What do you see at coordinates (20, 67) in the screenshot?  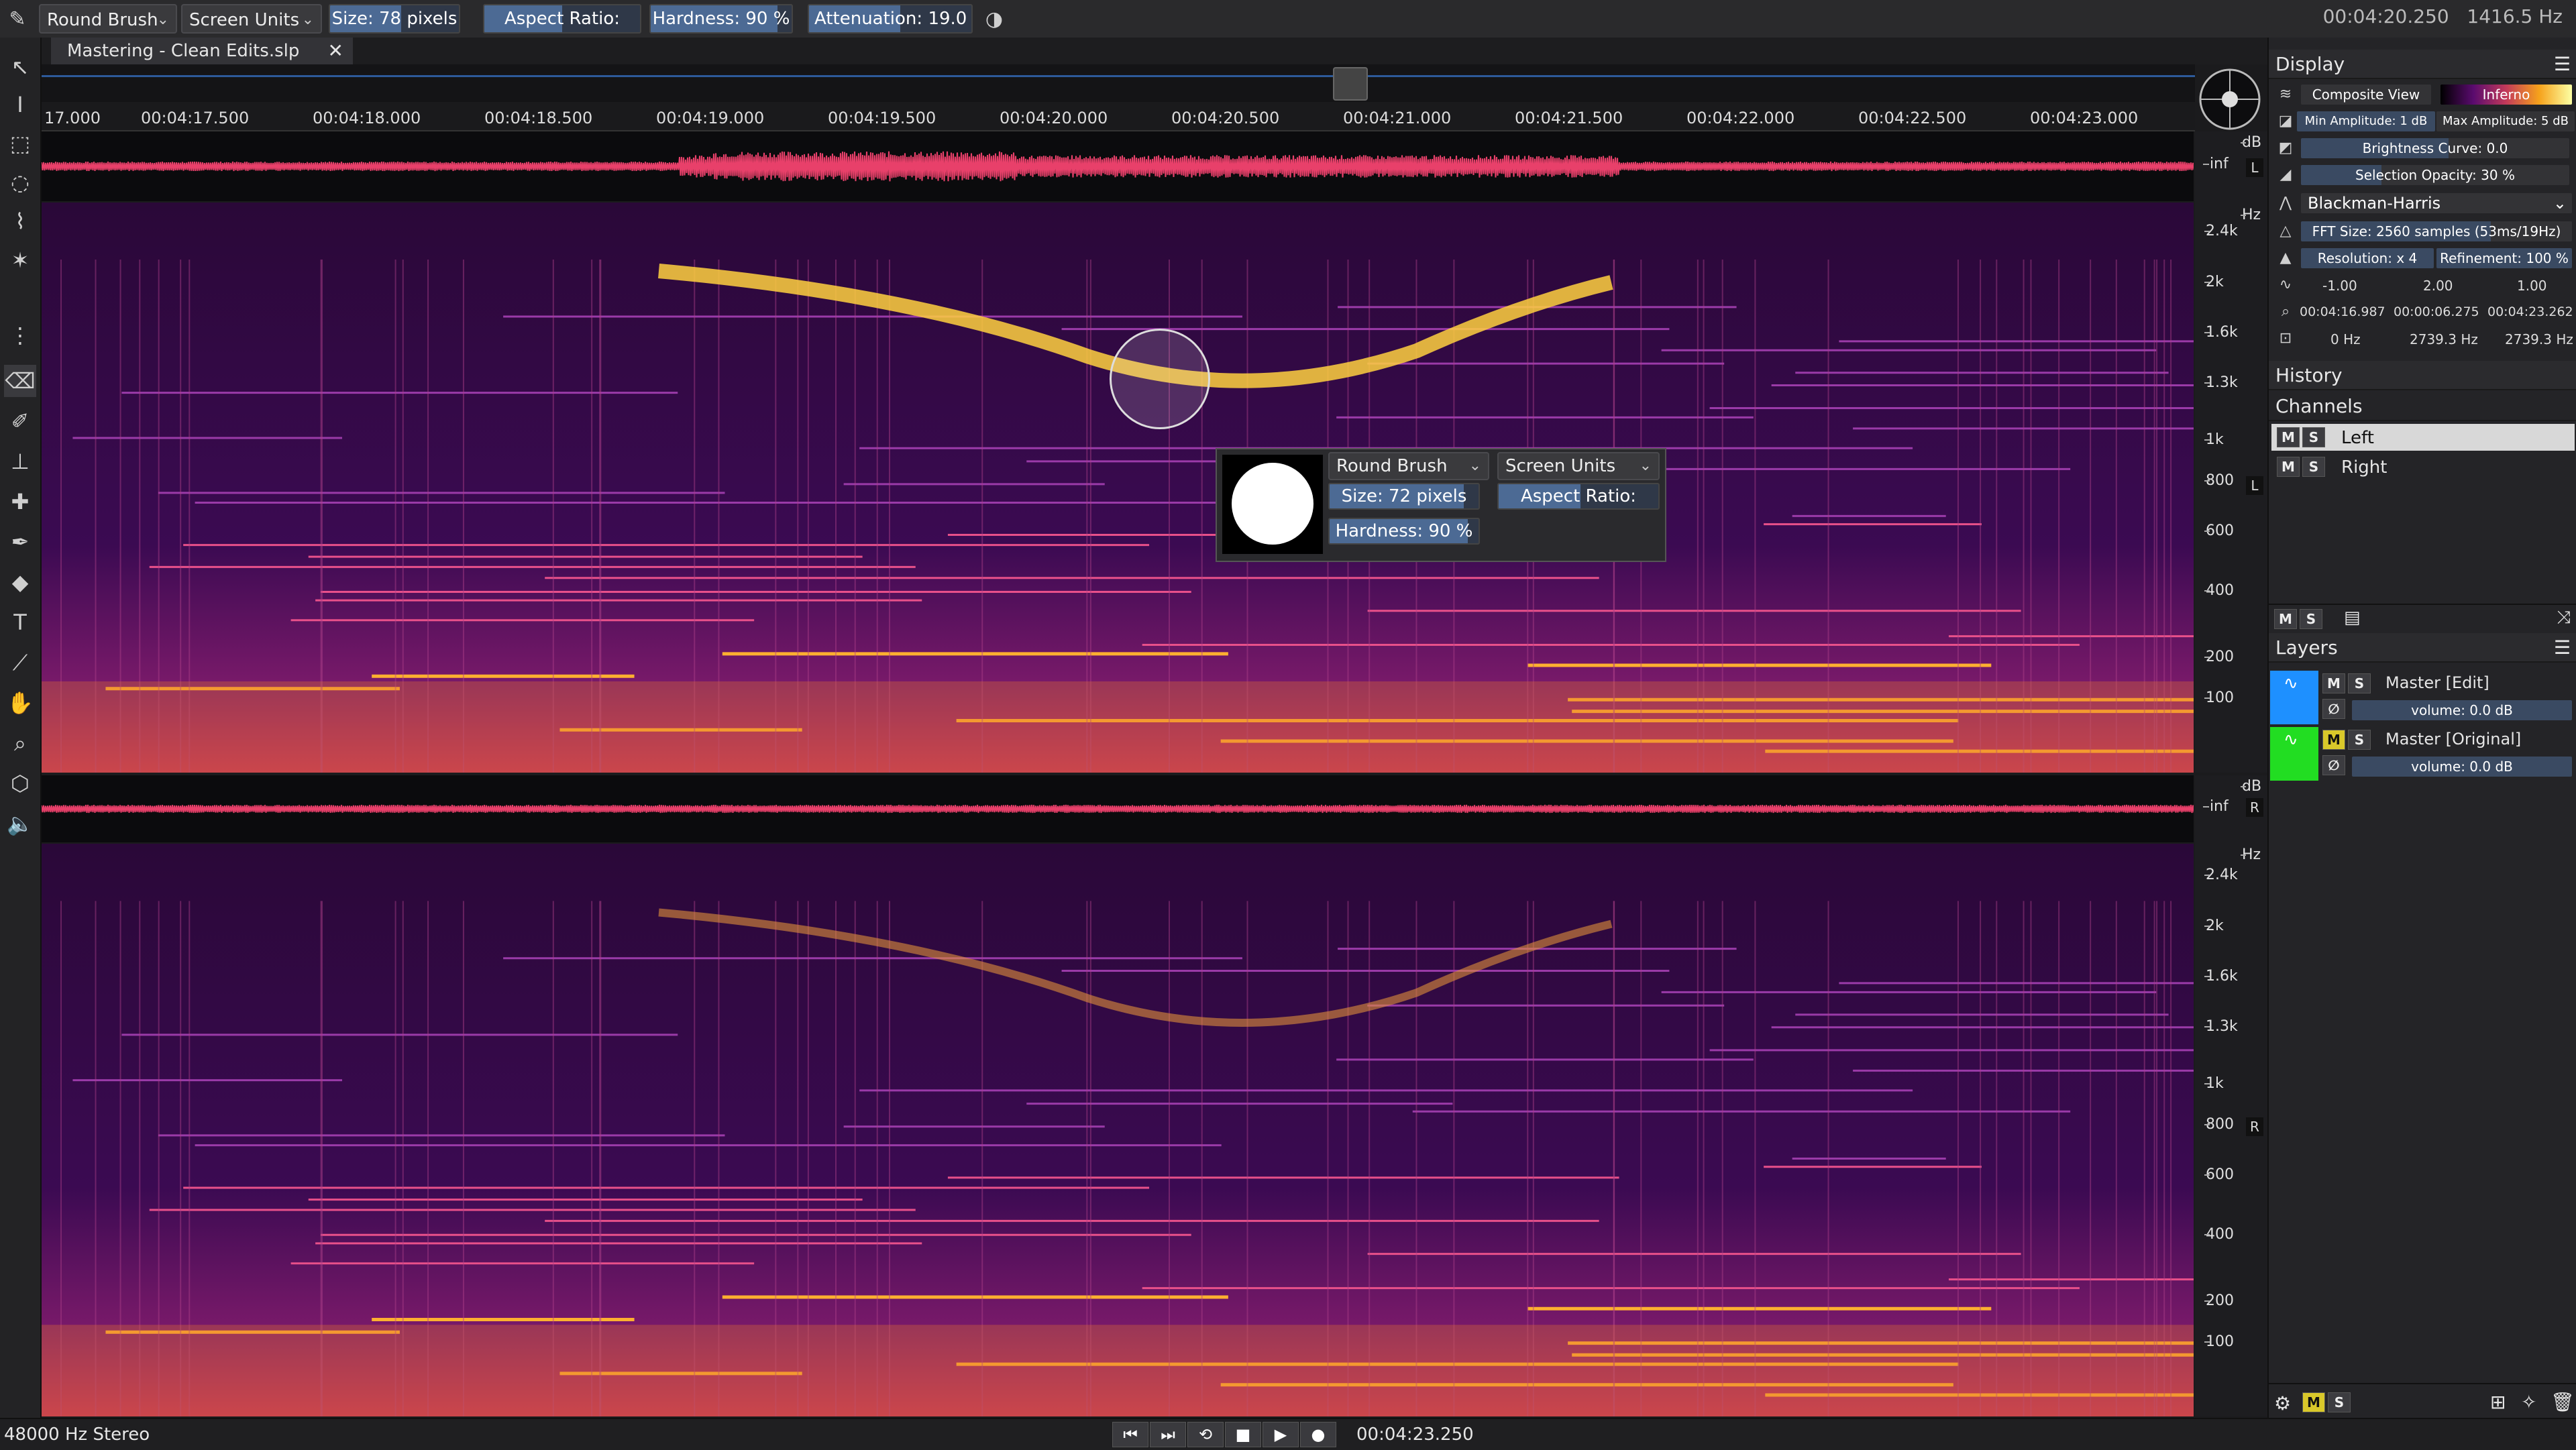 I see `pointer-tool-icon: ↖` at bounding box center [20, 67].